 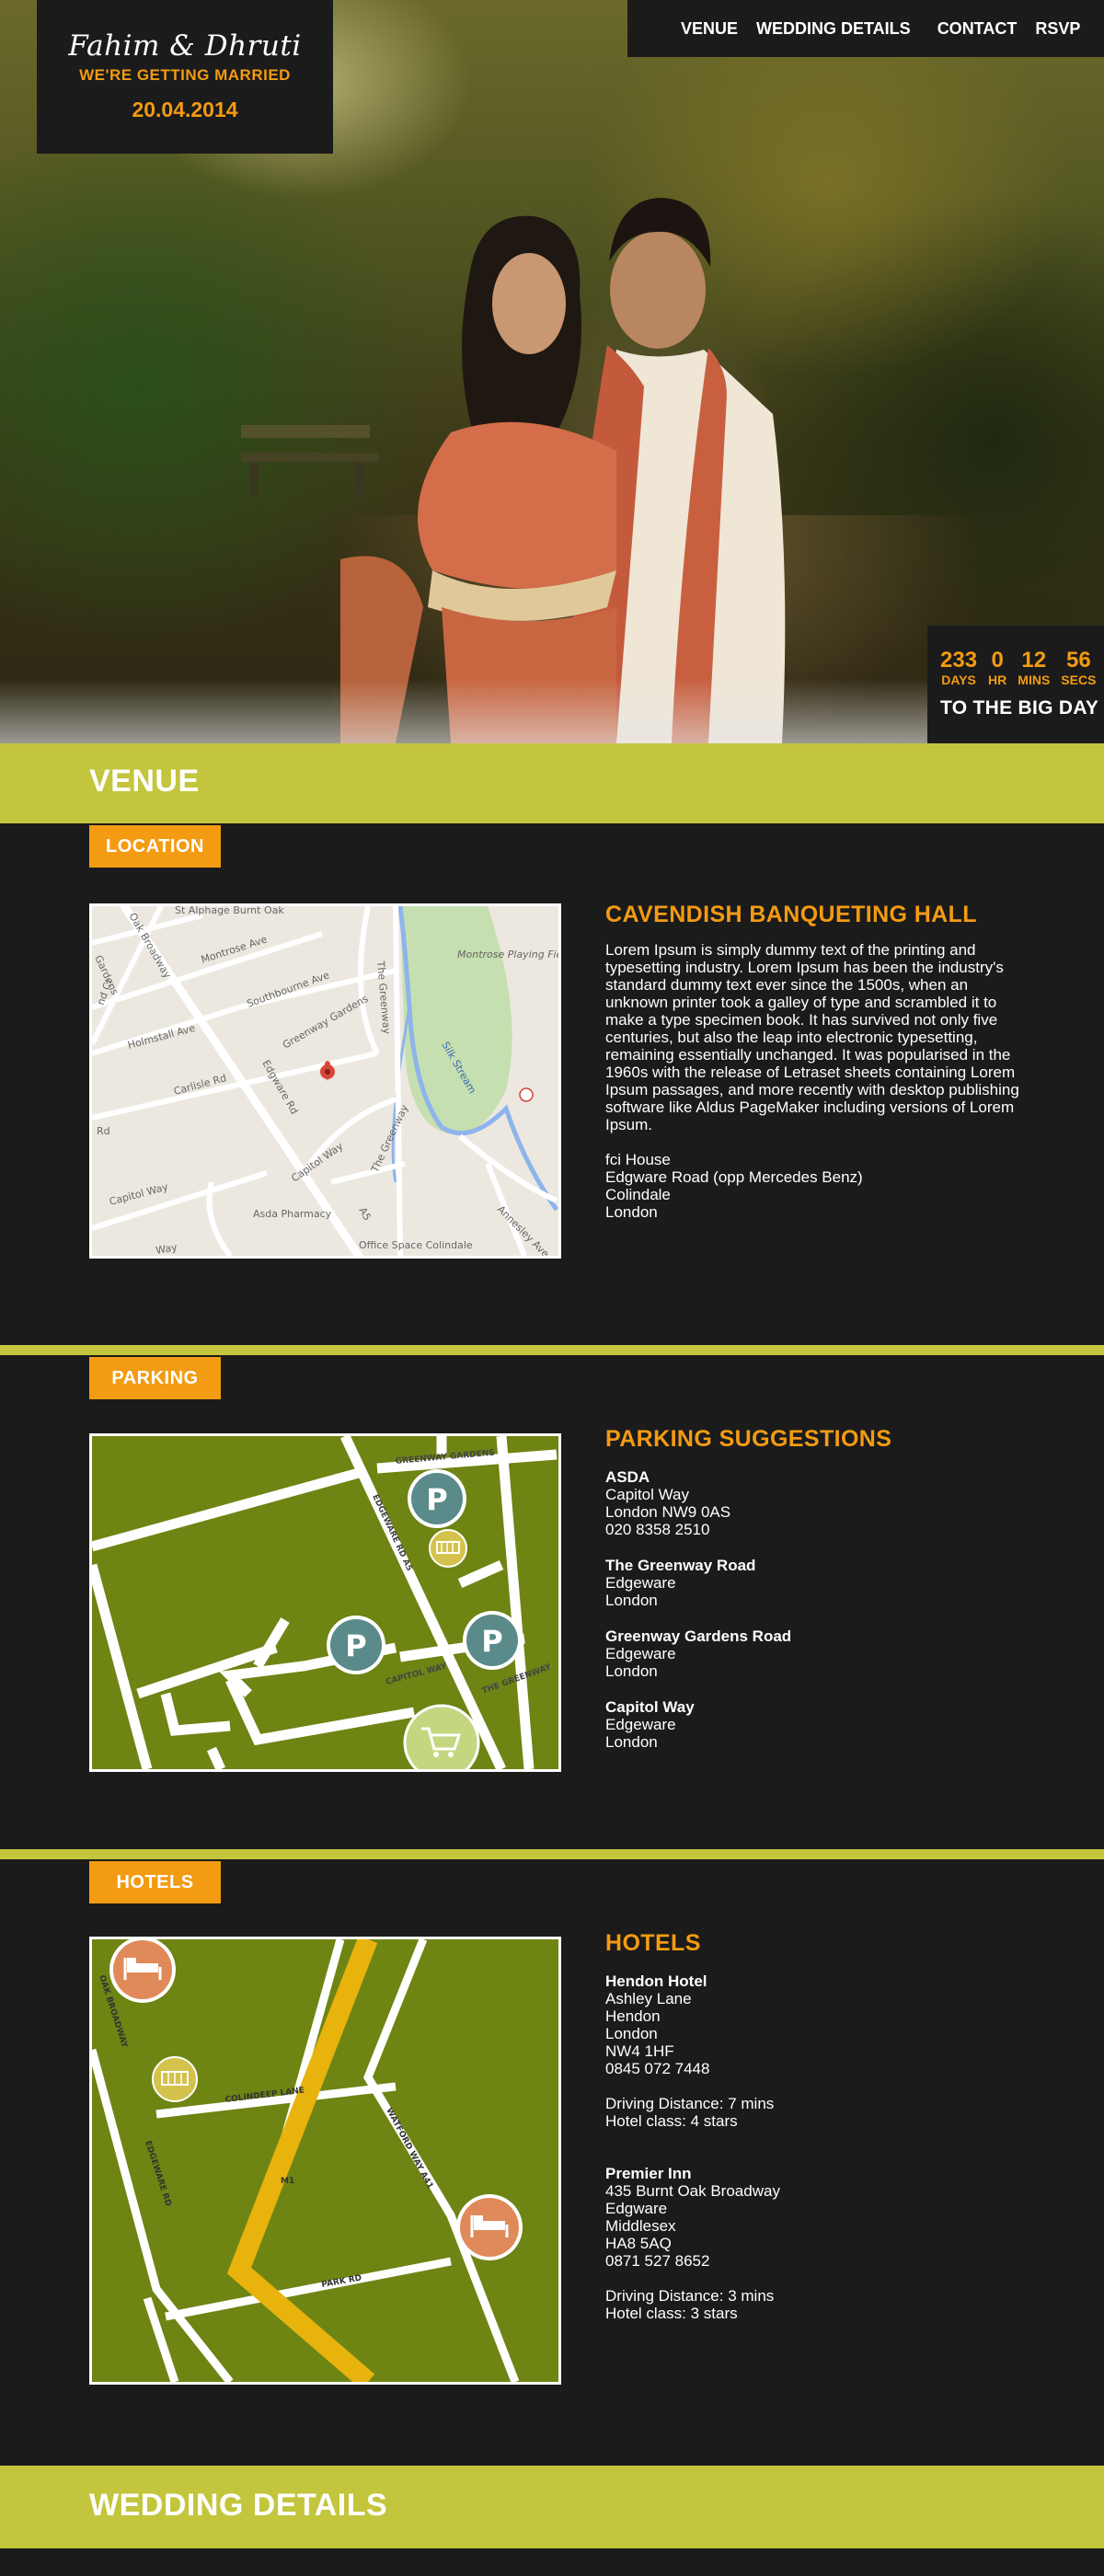 I want to click on parking-pin-3: P, so click(x=493, y=1640).